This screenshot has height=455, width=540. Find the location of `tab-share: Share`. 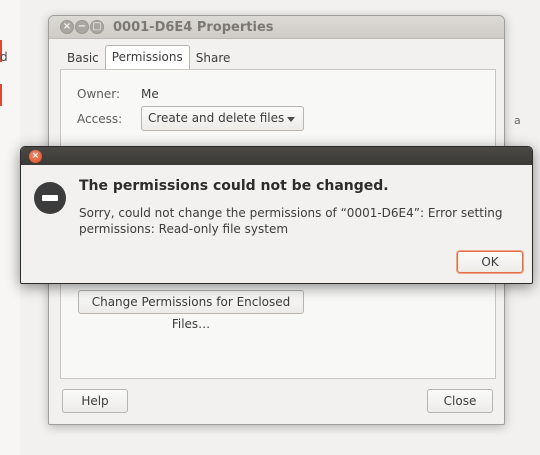

tab-share: Share is located at coordinates (213, 59).